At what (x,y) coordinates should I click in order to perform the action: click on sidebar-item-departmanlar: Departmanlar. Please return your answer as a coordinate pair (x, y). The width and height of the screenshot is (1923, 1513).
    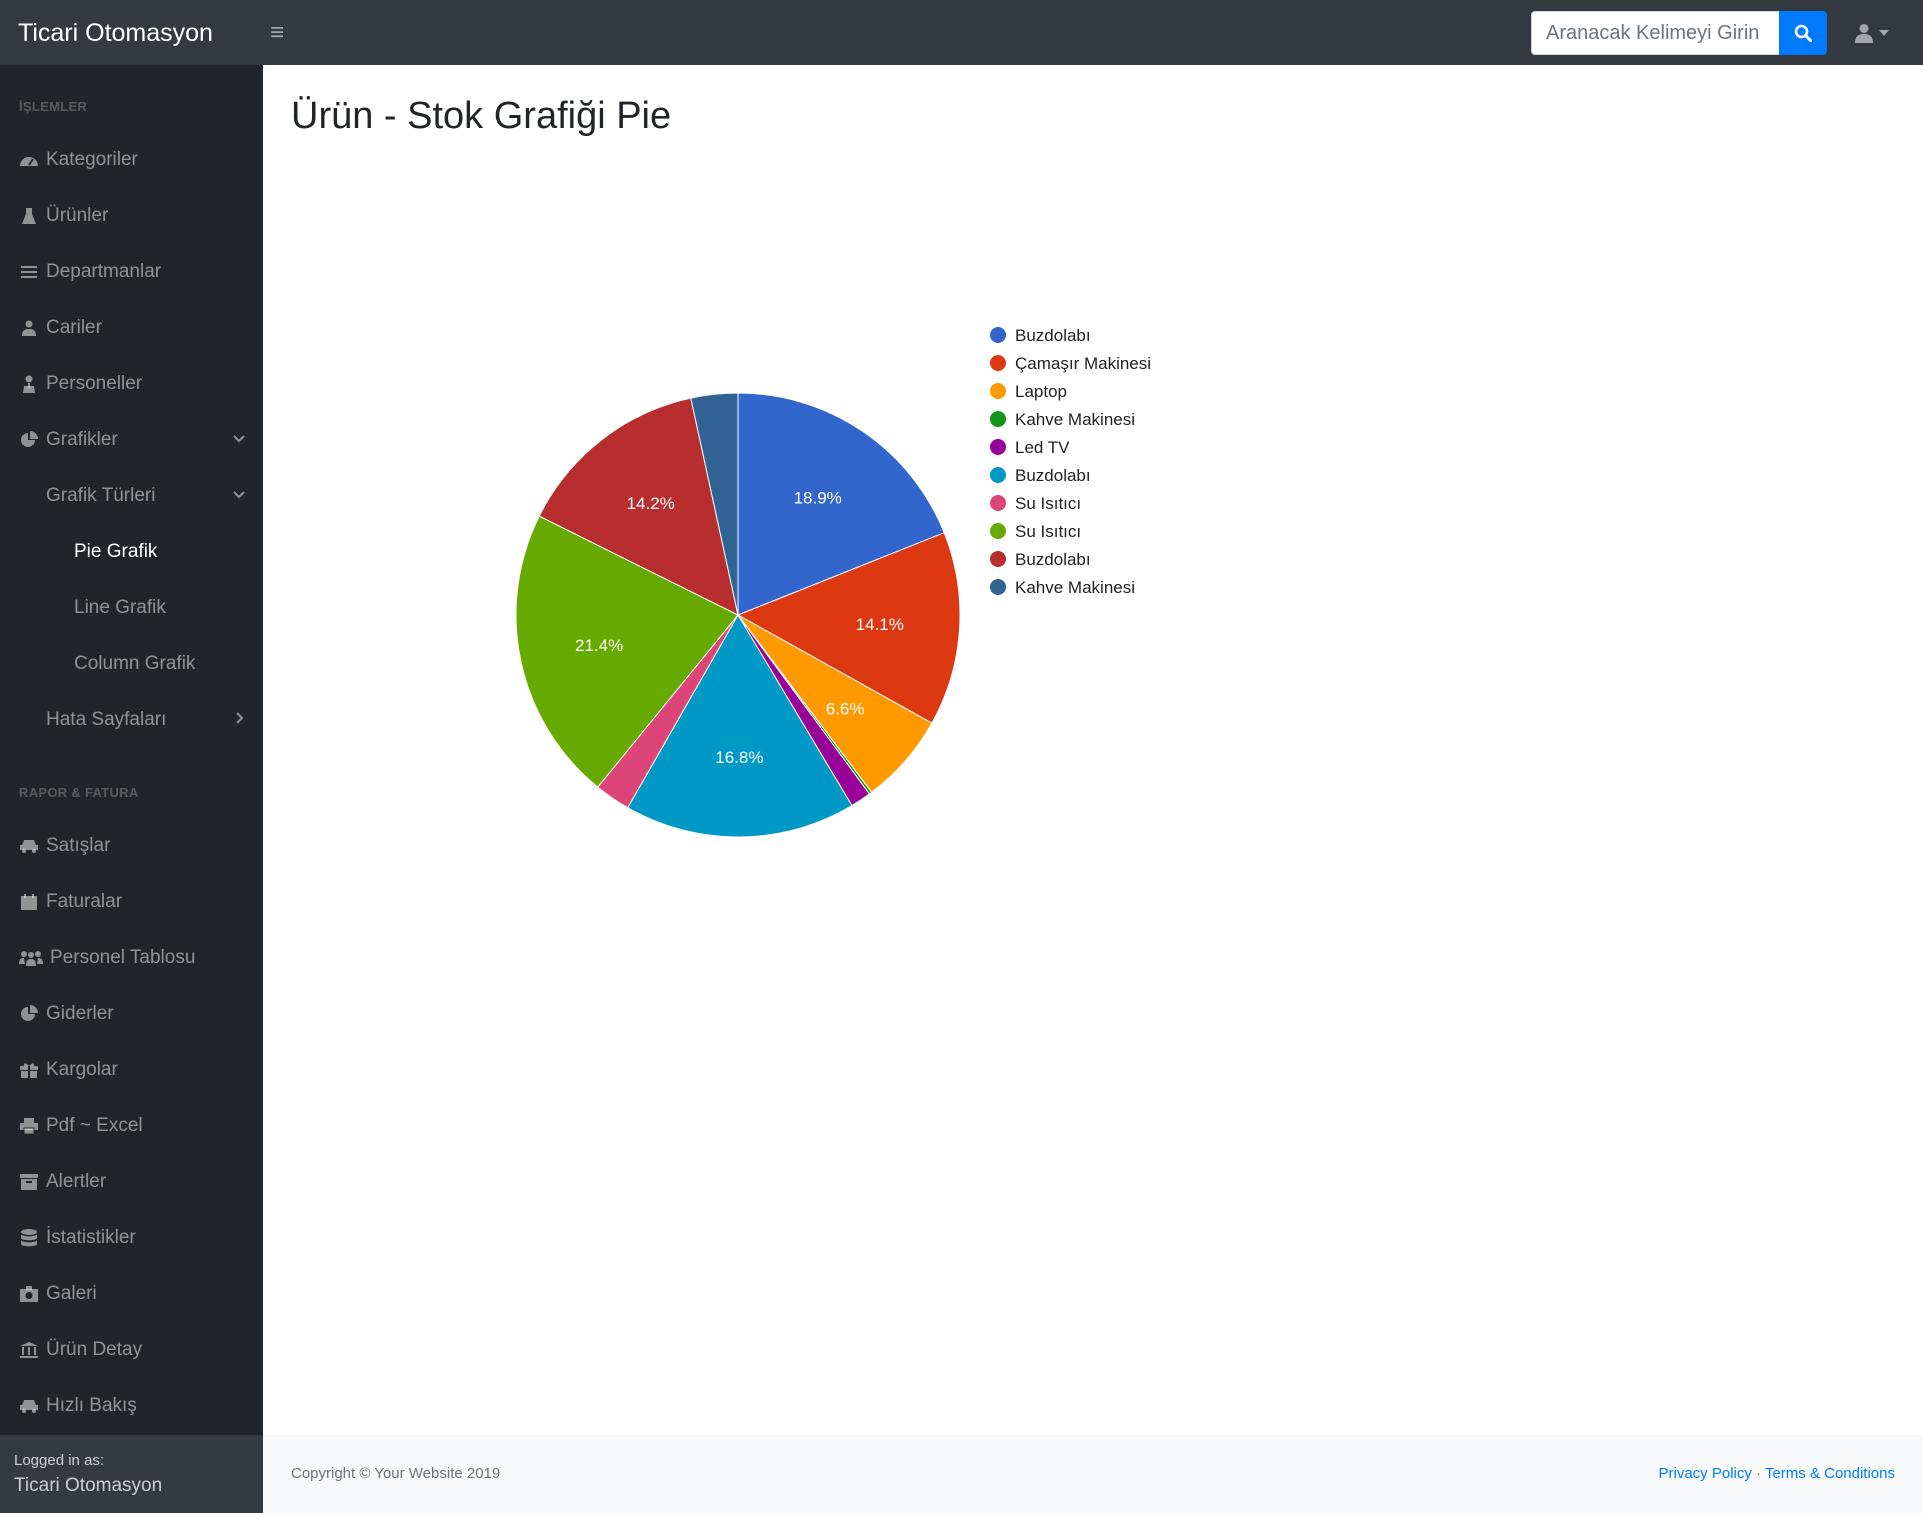
    Looking at the image, I should click on (131, 272).